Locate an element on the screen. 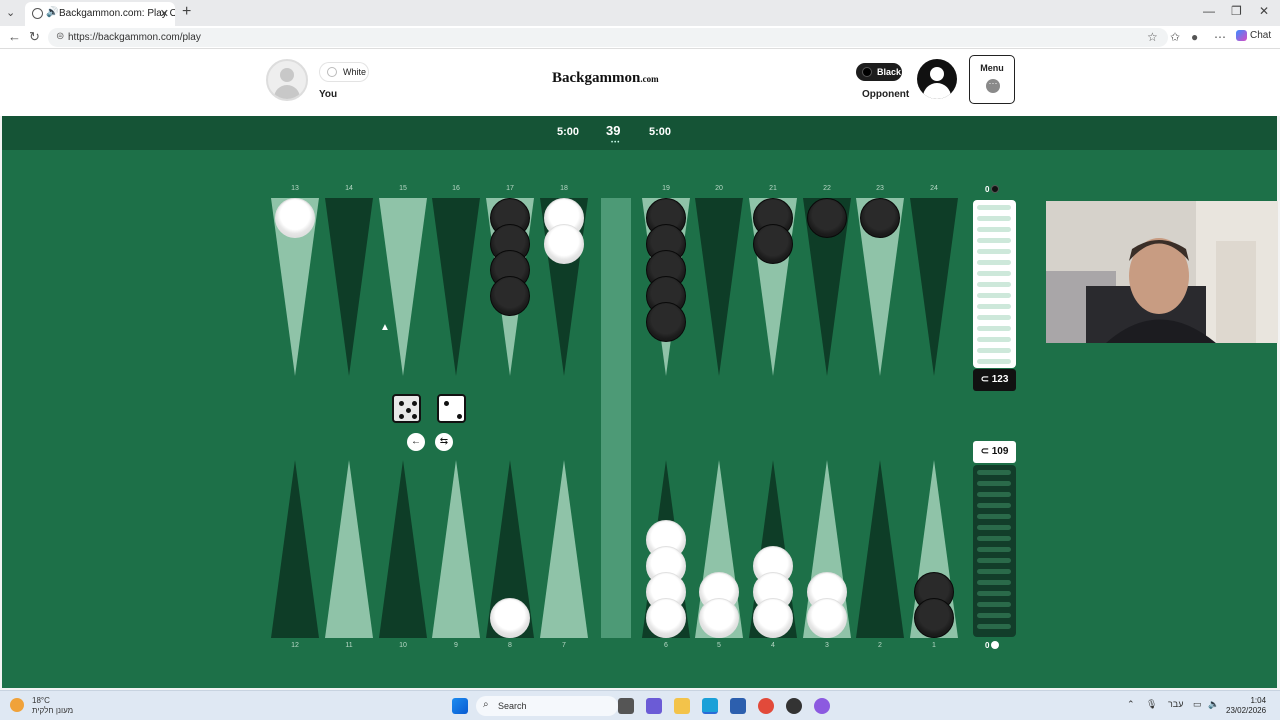 The image size is (1280, 720). volume-icon: 🔈 is located at coordinates (1213, 704).